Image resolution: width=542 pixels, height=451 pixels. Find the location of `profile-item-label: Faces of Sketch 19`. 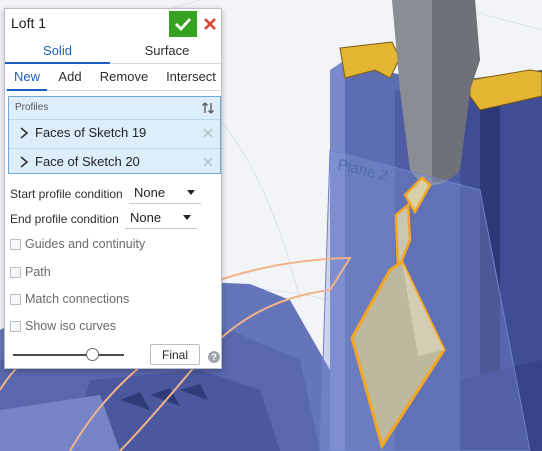

profile-item-label: Faces of Sketch 19 is located at coordinates (91, 132).